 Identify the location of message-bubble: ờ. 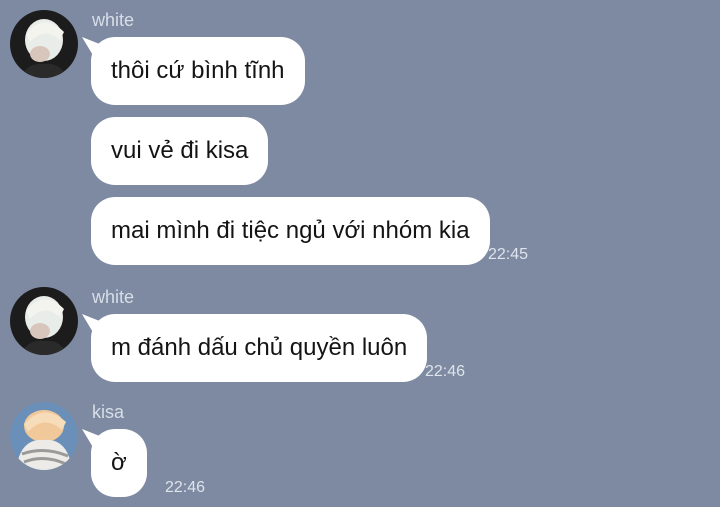
(119, 463).